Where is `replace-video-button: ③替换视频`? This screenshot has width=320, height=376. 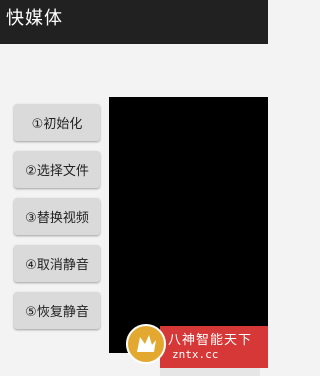
replace-video-button: ③替换视频 is located at coordinates (57, 216).